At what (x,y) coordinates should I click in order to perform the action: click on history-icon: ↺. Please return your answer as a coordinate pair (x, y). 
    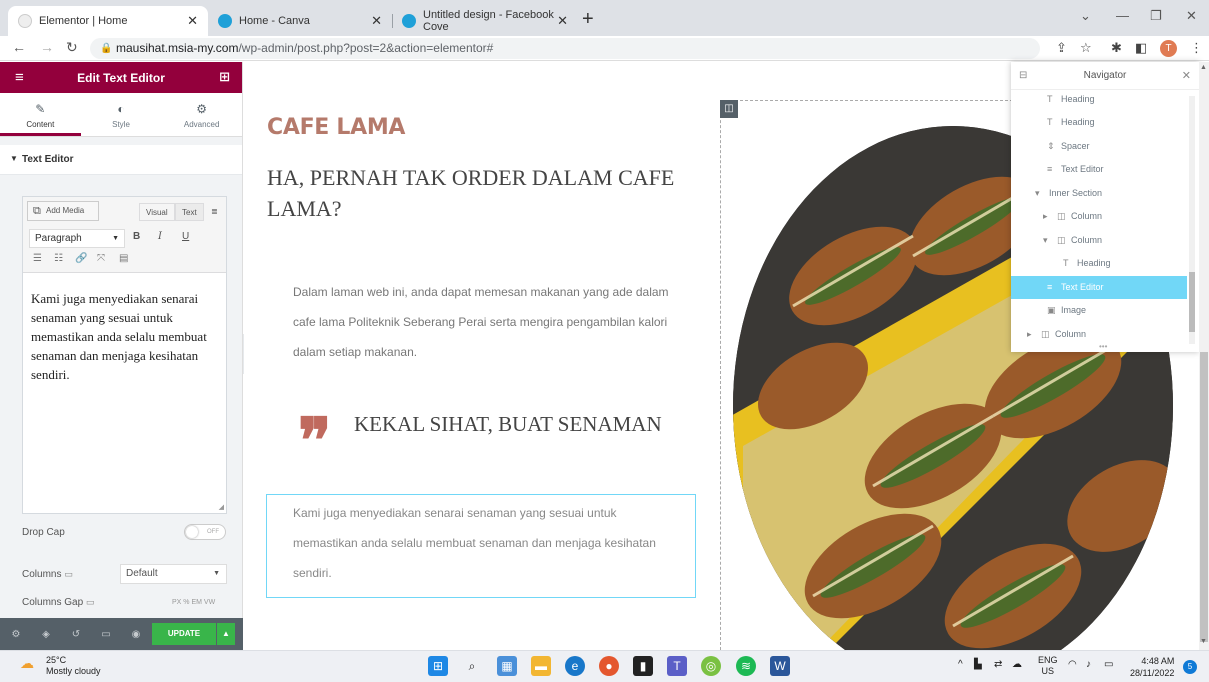
    Looking at the image, I should click on (76, 634).